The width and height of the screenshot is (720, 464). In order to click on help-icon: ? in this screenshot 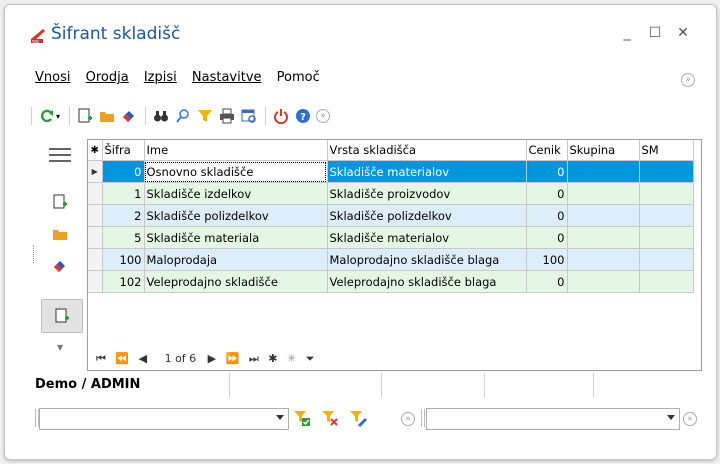, I will do `click(303, 116)`.